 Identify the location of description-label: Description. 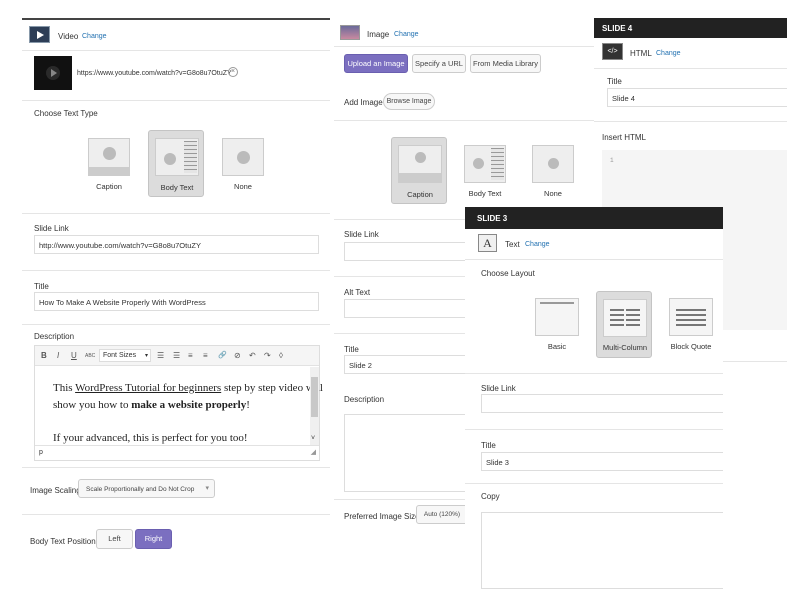
(54, 336).